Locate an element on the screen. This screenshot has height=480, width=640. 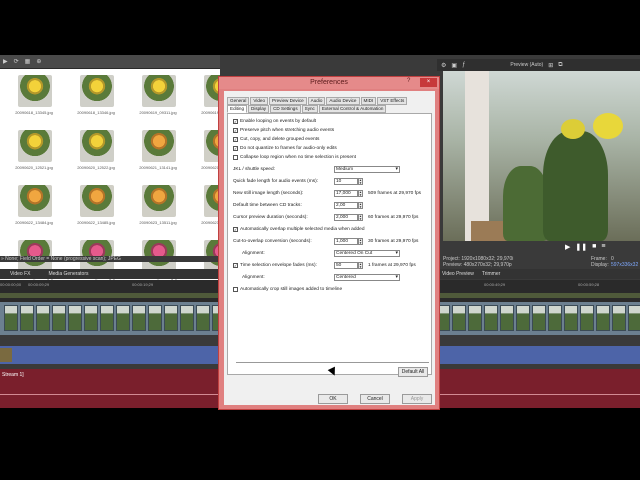
cursor-preview-stepper: ▲ ▼ is located at coordinates (360, 217).